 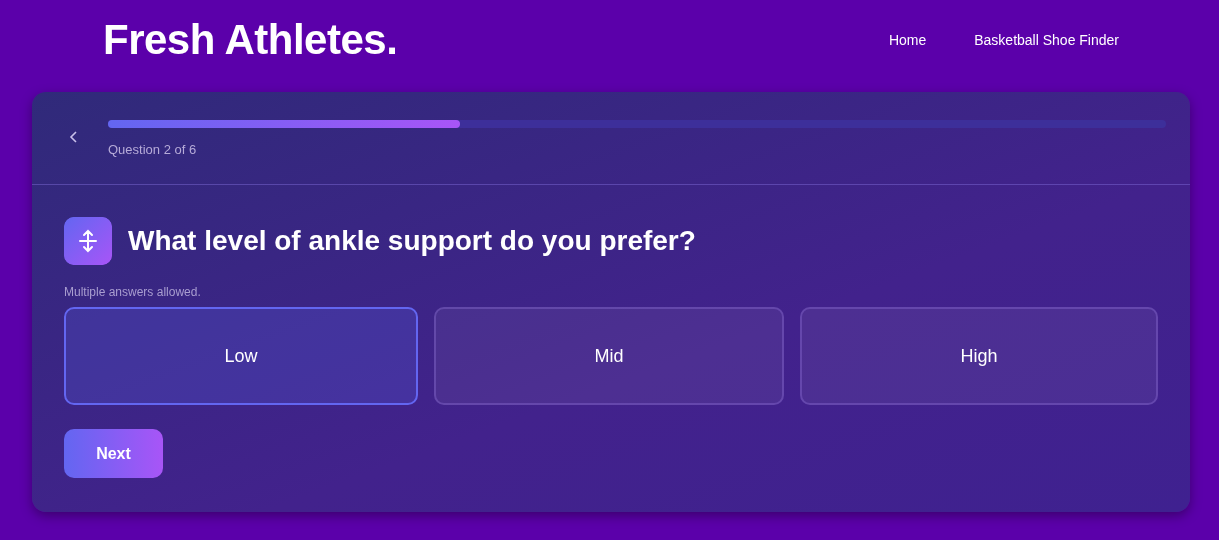 I want to click on site-logo: Fresh Athletes., so click(x=250, y=40).